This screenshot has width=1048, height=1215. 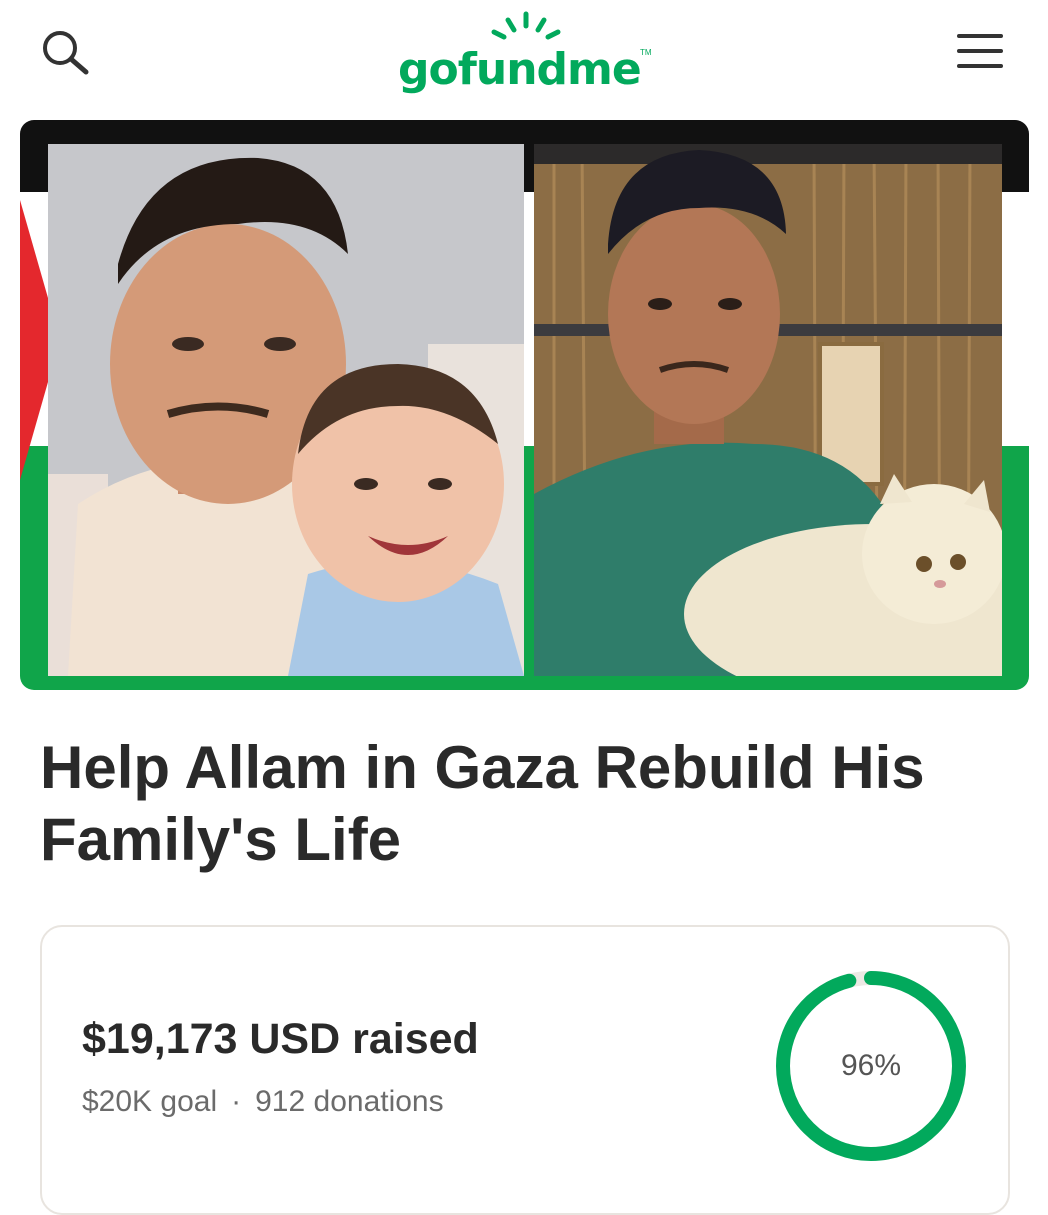 I want to click on goal-and-donations: $20K goal · 912 donations, so click(x=263, y=1102).